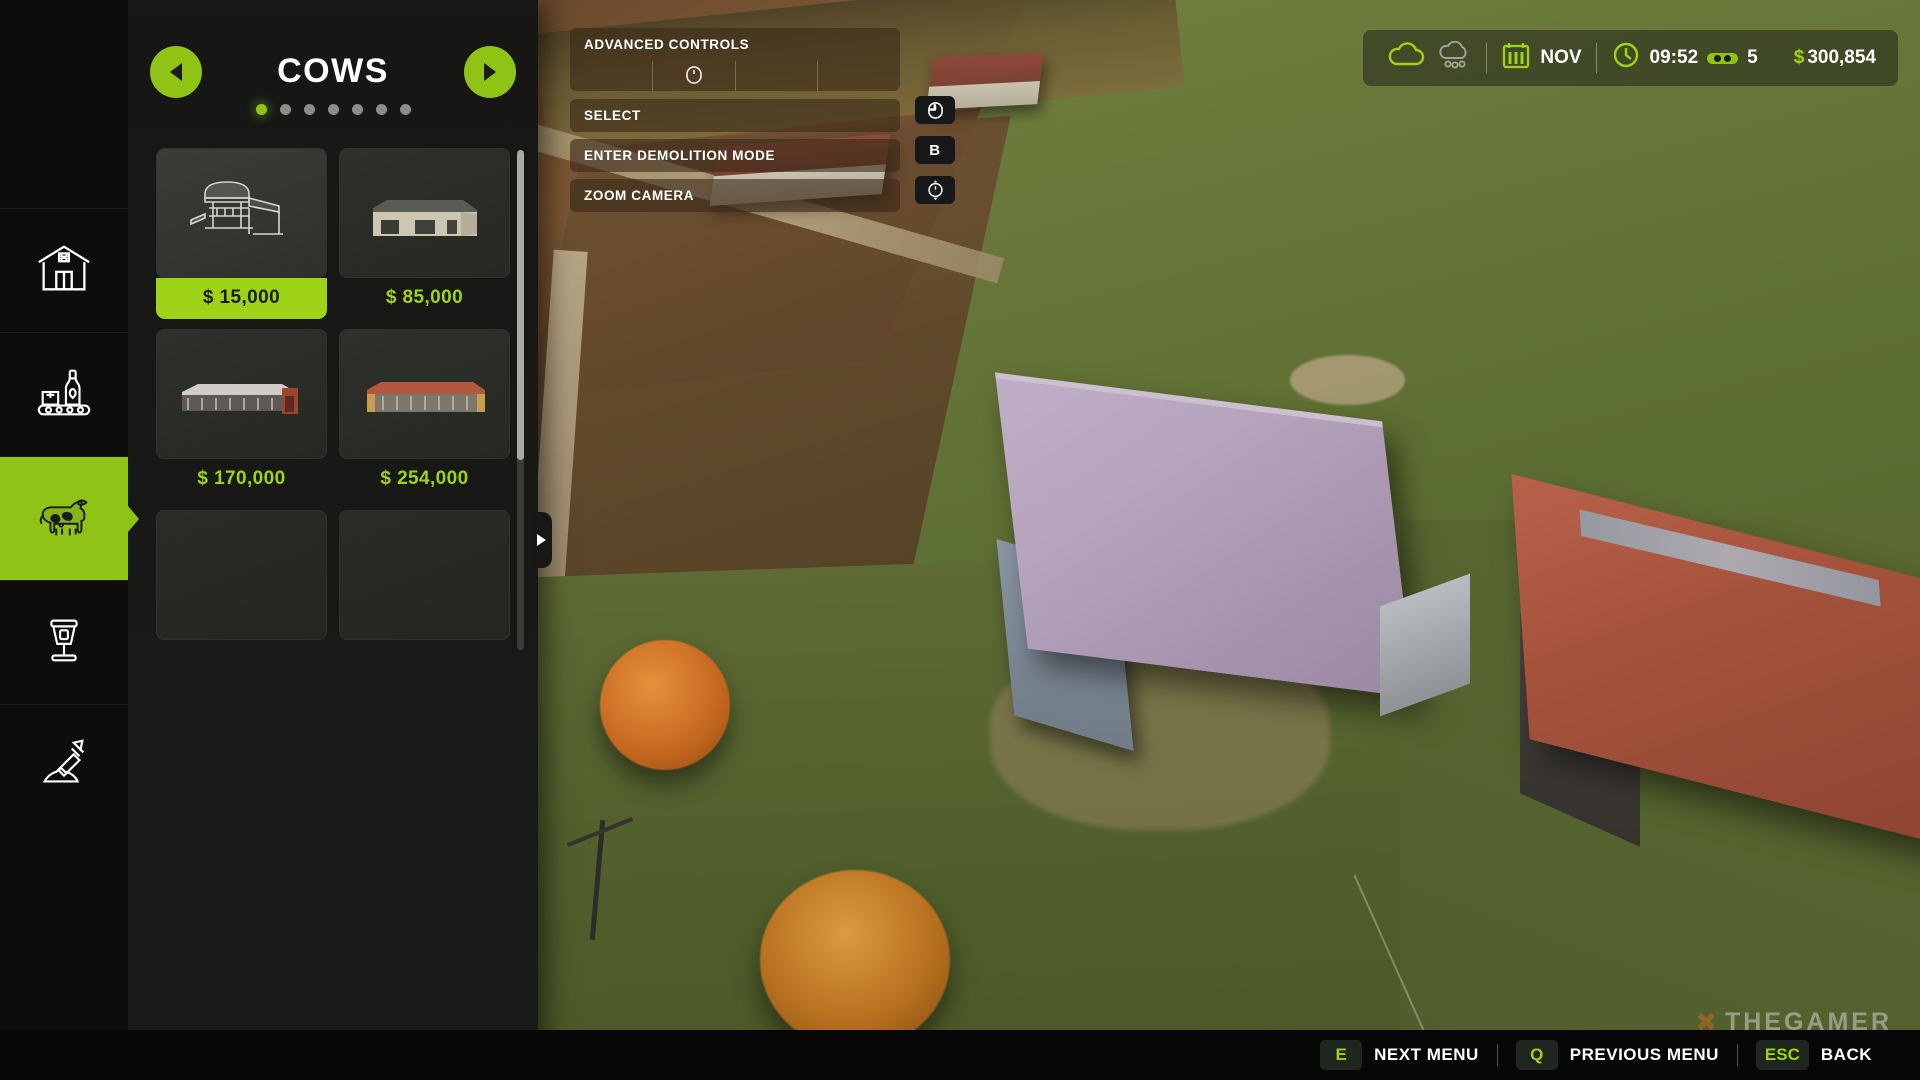 The height and width of the screenshot is (1080, 1920). What do you see at coordinates (1814, 1055) in the screenshot?
I see `hint-back: ESC BACK` at bounding box center [1814, 1055].